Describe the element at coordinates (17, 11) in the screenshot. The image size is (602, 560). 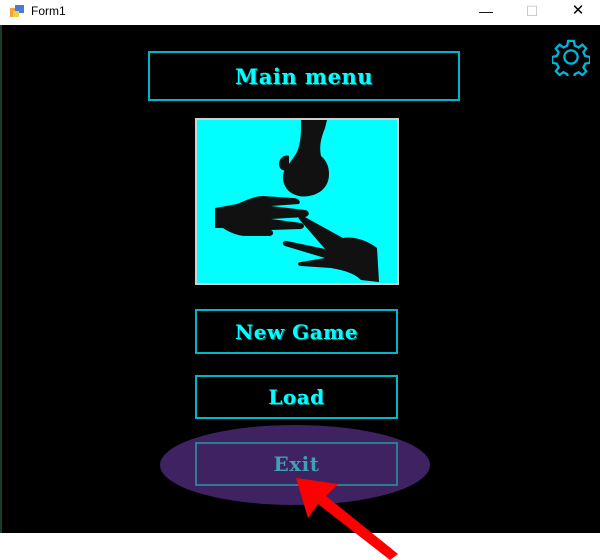
I see `app-icon` at that location.